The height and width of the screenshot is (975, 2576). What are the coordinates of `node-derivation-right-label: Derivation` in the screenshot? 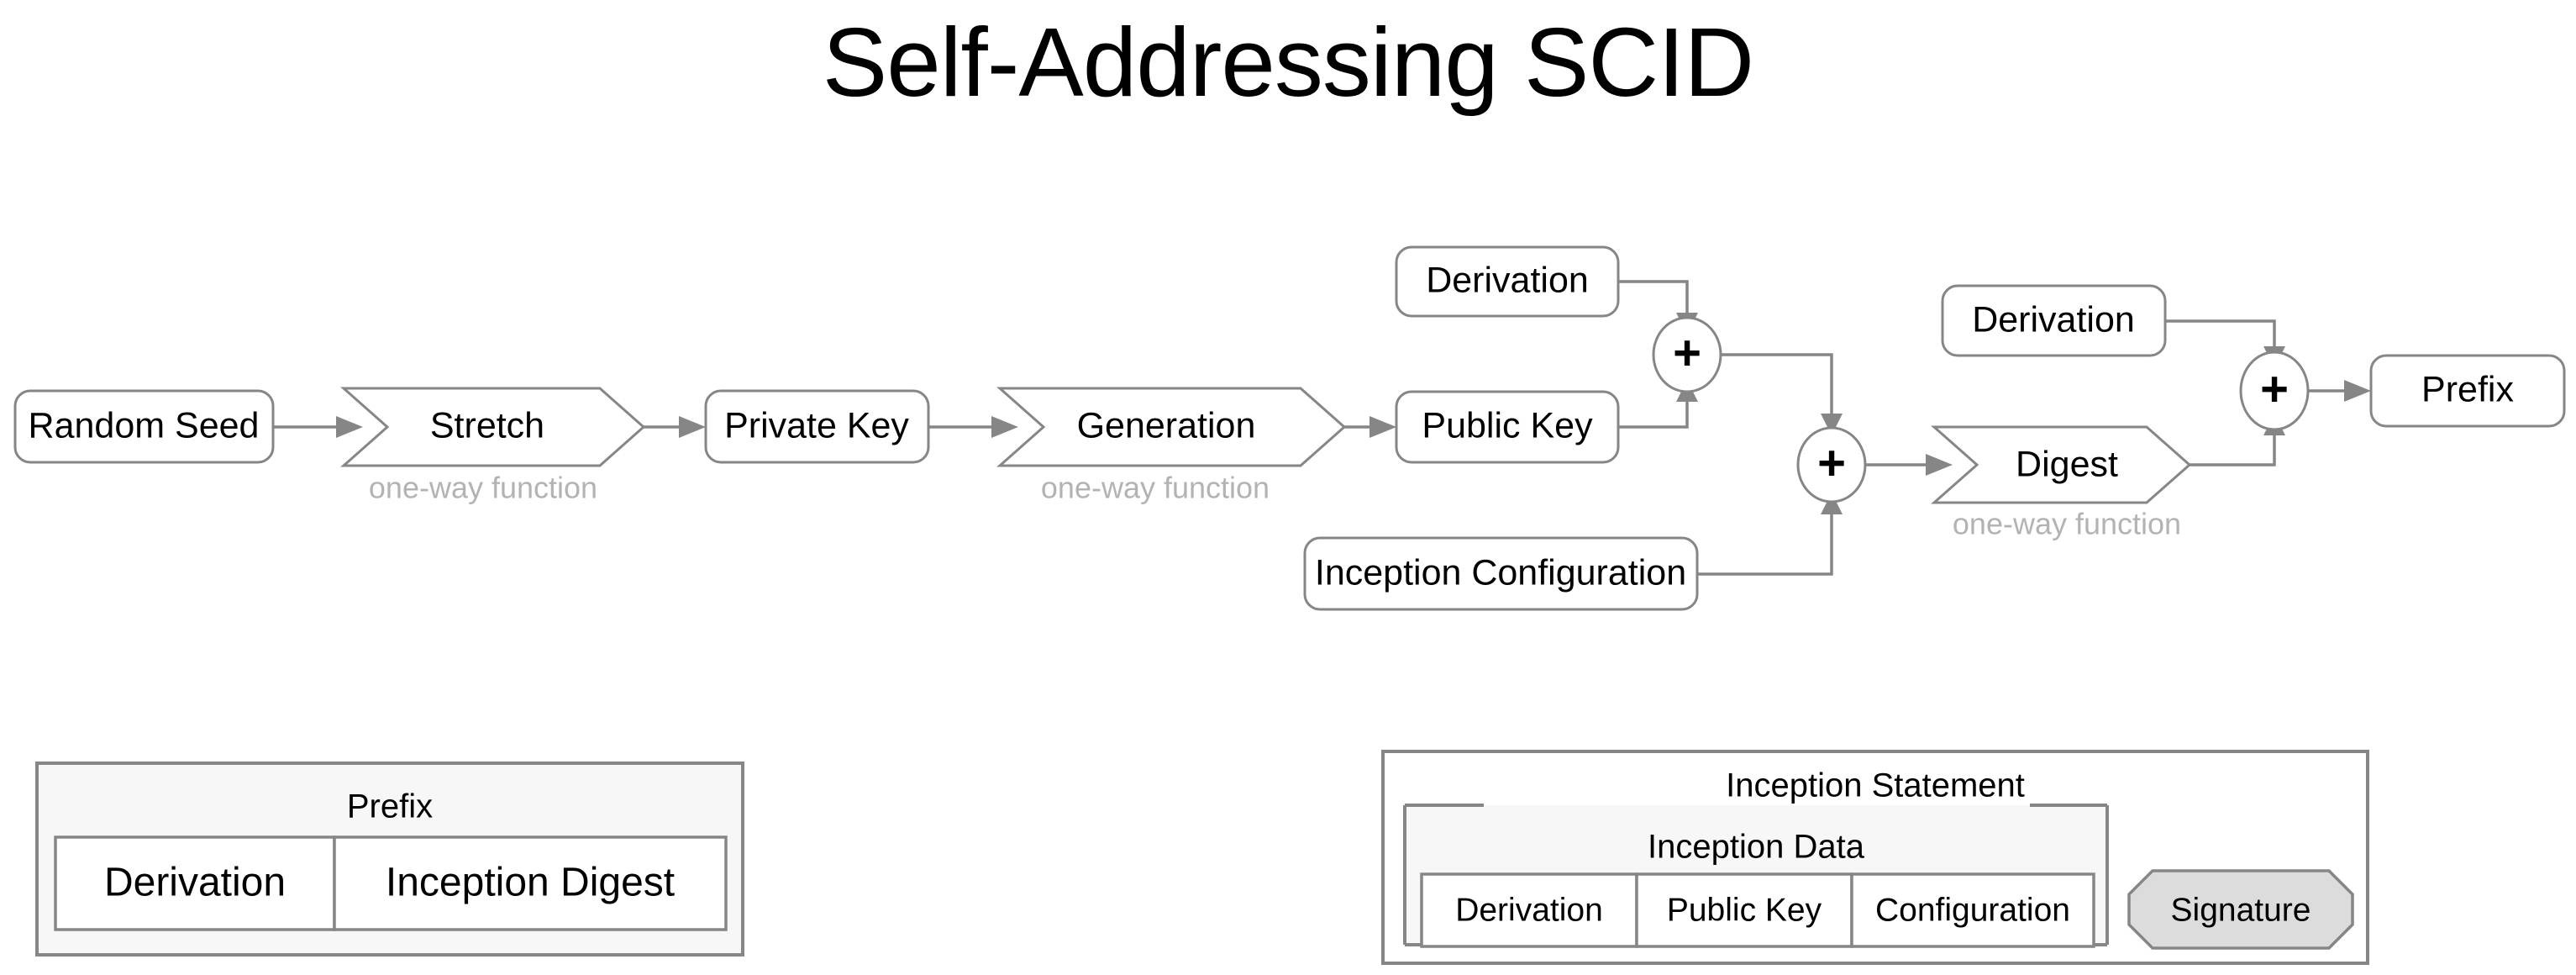 It's located at (2053, 319).